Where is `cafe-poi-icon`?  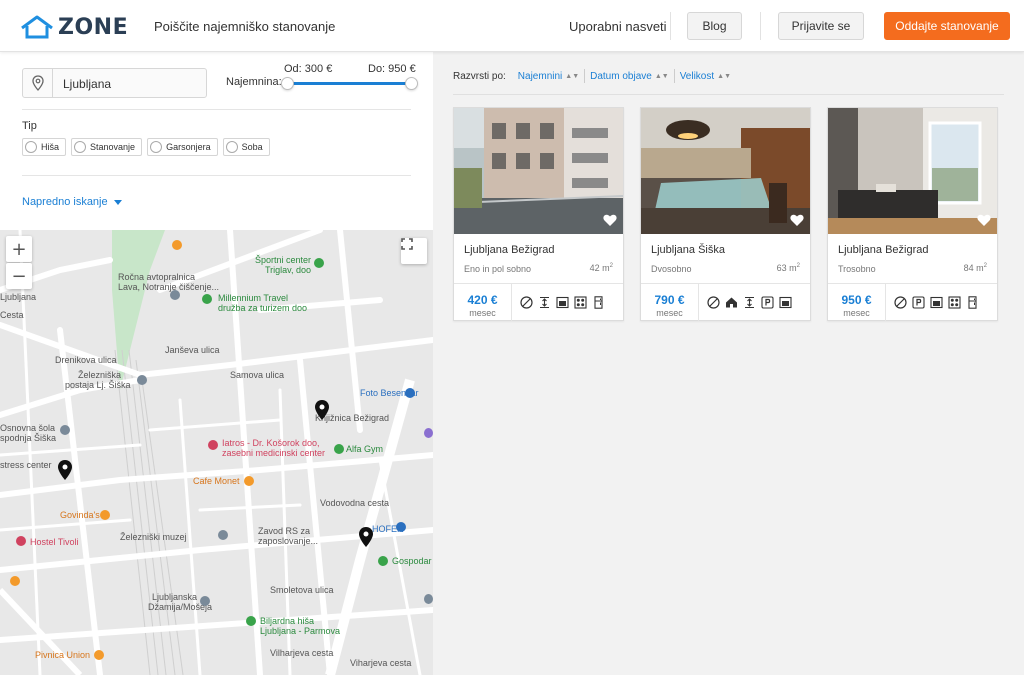
cafe-poi-icon is located at coordinates (249, 481).